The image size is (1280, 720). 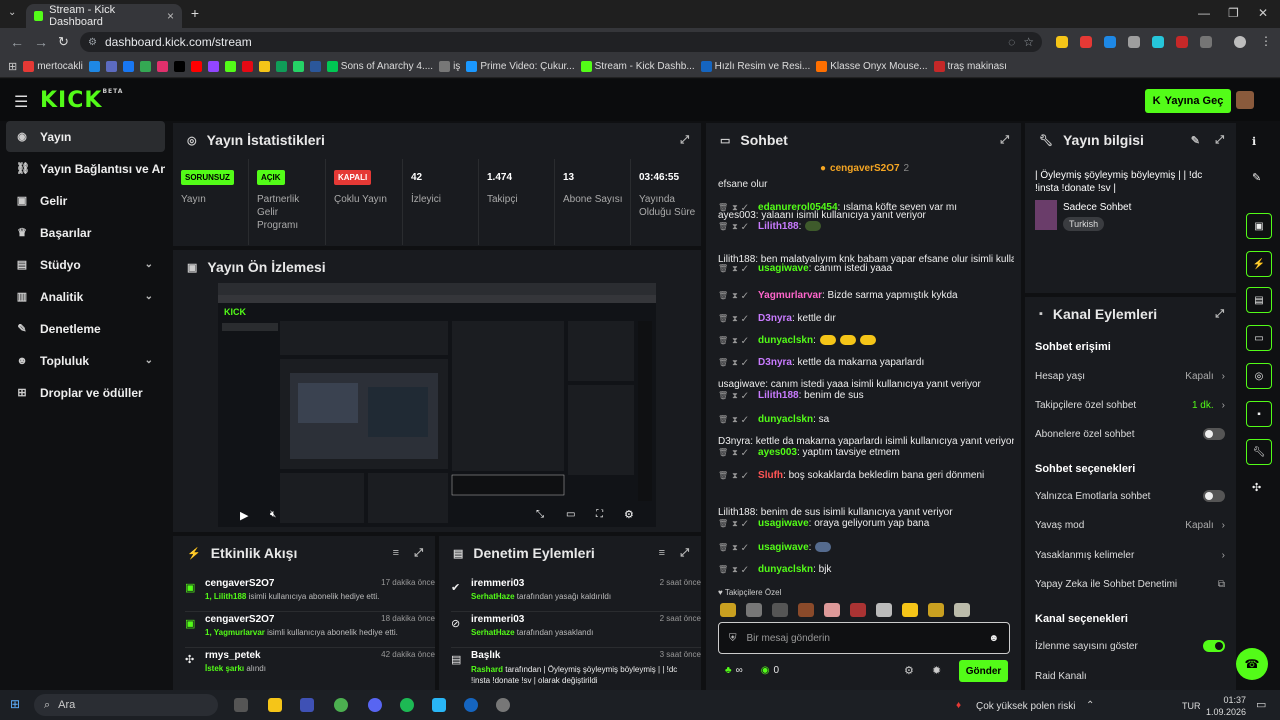 What do you see at coordinates (1130, 555) in the screenshot?
I see `banned-words-row: Yasaklanmış kelimeler ›` at bounding box center [1130, 555].